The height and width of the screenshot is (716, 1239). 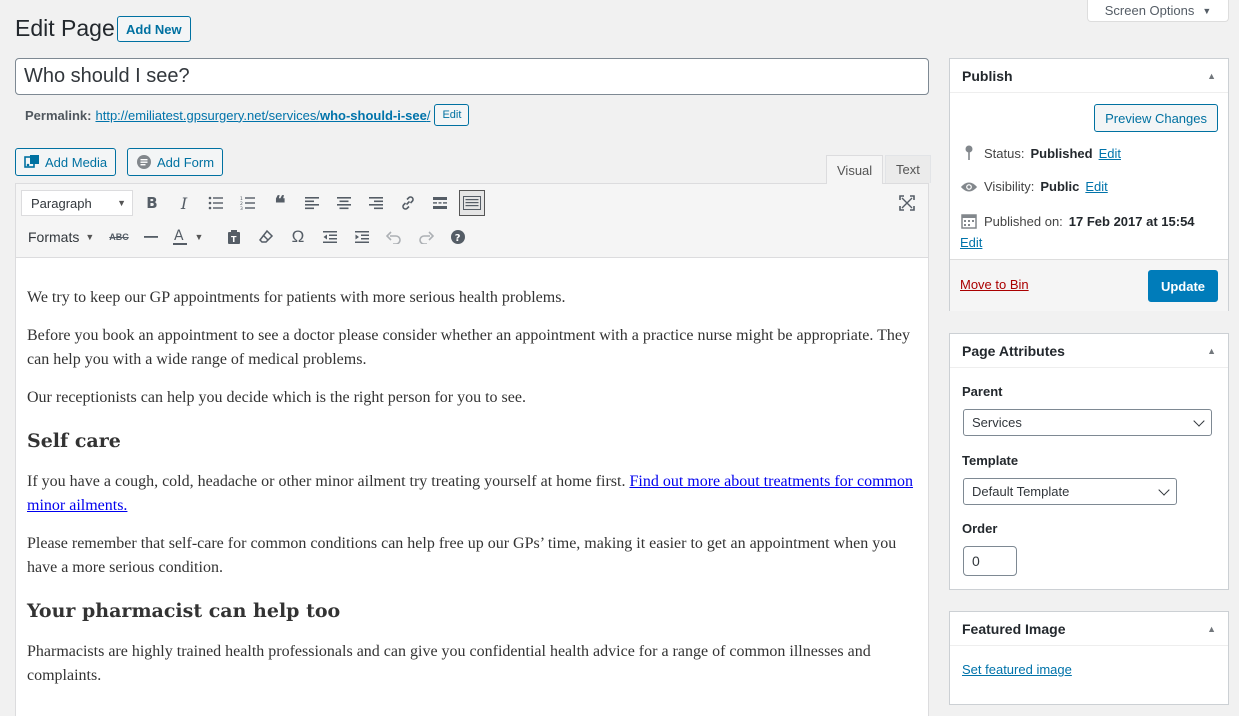 I want to click on parent-label: Parent, so click(x=982, y=391).